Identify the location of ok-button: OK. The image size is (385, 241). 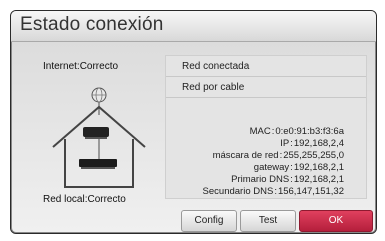
(336, 221).